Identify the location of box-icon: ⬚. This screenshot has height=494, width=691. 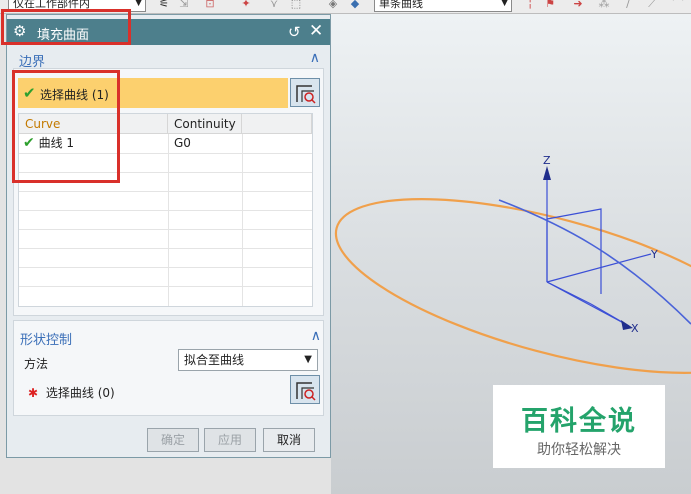
(296, 5).